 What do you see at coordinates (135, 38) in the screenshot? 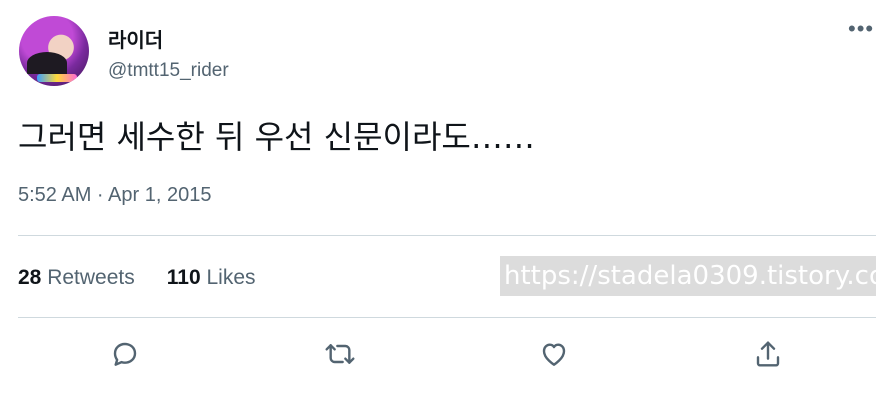
I see `display-name: 라이더` at bounding box center [135, 38].